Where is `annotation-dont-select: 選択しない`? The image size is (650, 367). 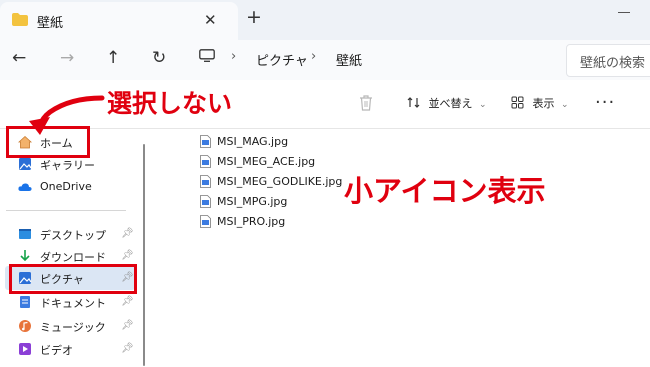 annotation-dont-select: 選択しない is located at coordinates (170, 103).